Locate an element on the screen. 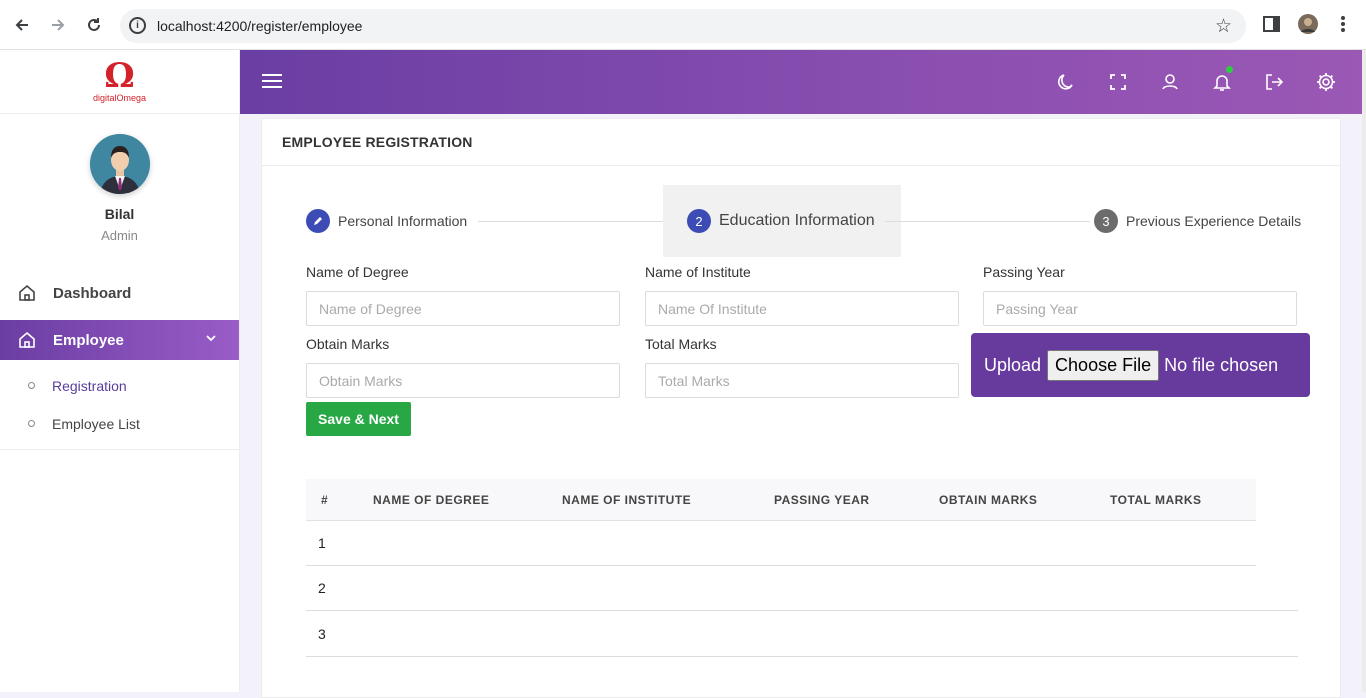 The image size is (1366, 698). total-marks-input: Total Marks is located at coordinates (802, 380).